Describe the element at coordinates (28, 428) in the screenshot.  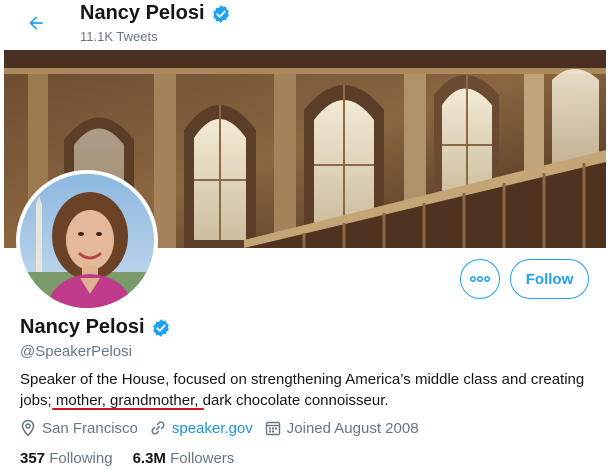
I see `location-pin-icon` at that location.